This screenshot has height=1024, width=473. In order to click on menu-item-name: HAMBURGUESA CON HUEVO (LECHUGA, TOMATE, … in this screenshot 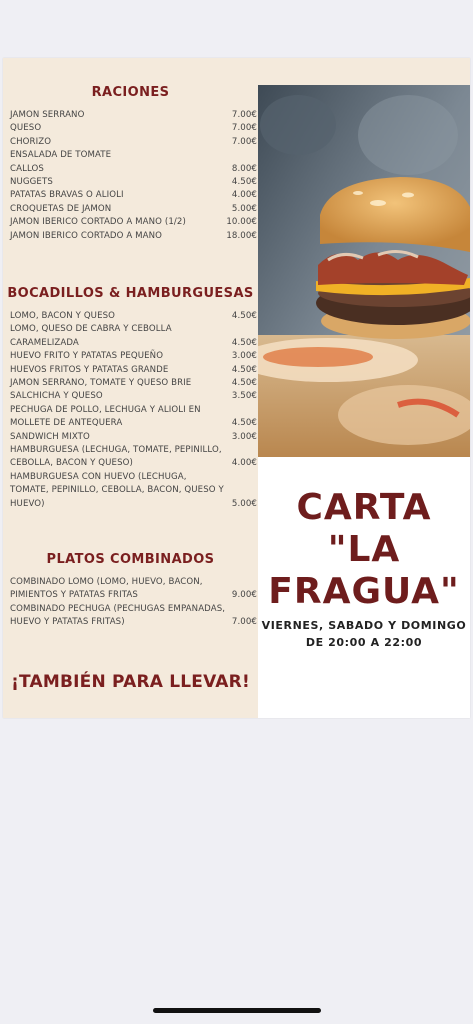, I will do `click(117, 490)`.